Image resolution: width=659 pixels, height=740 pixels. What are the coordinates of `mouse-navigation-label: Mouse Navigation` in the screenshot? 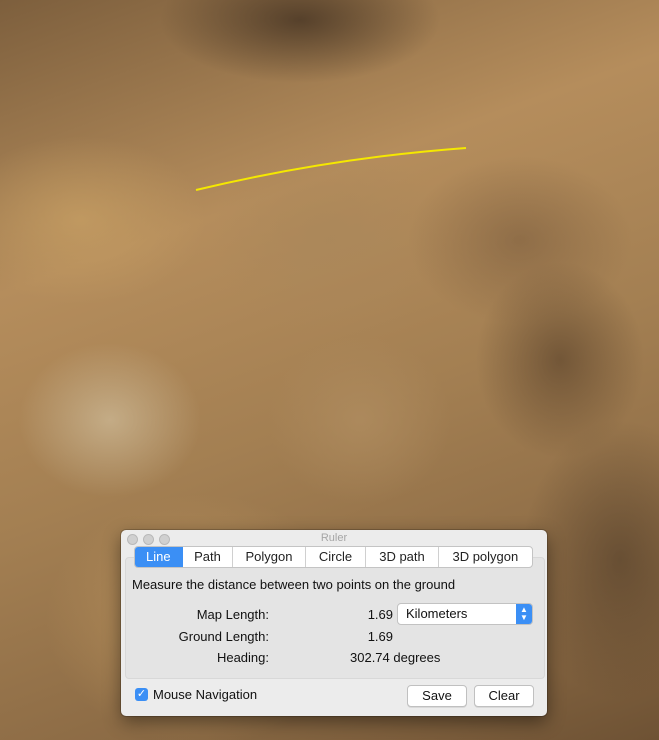 It's located at (205, 694).